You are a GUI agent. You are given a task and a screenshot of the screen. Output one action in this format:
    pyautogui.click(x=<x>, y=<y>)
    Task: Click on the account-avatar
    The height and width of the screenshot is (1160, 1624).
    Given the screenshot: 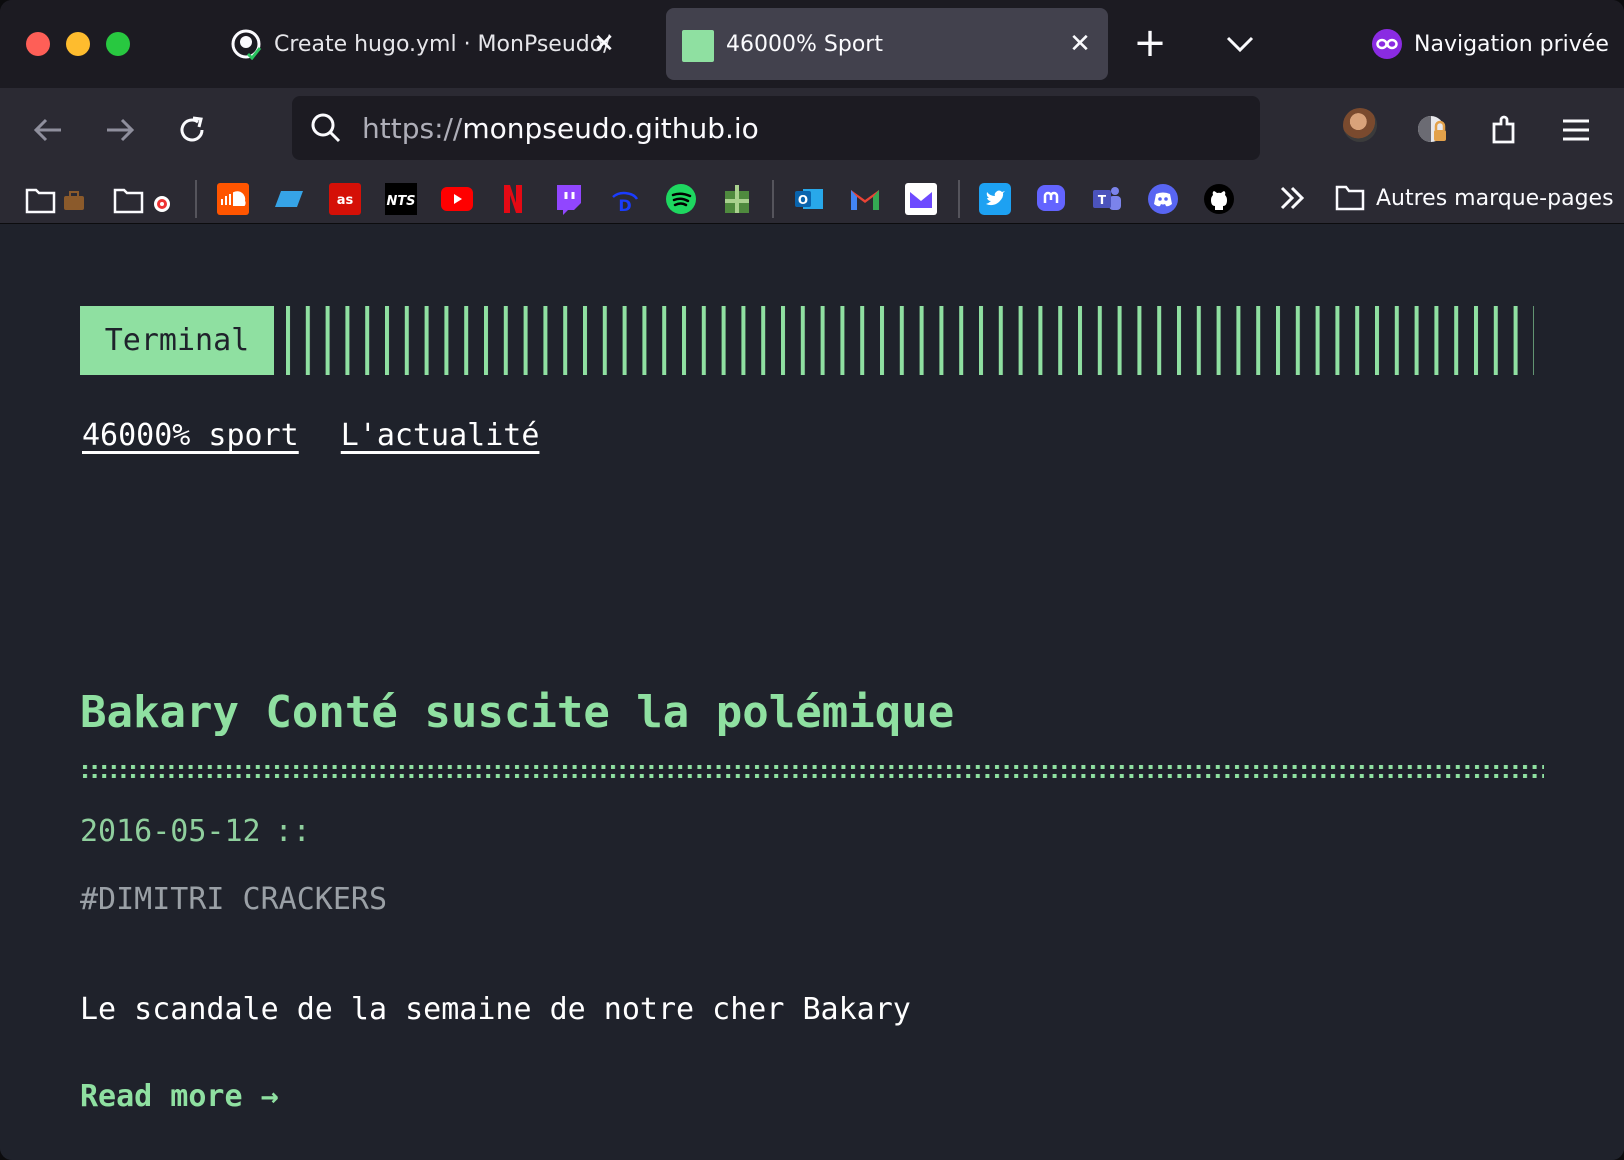 What is the action you would take?
    pyautogui.click(x=1360, y=125)
    